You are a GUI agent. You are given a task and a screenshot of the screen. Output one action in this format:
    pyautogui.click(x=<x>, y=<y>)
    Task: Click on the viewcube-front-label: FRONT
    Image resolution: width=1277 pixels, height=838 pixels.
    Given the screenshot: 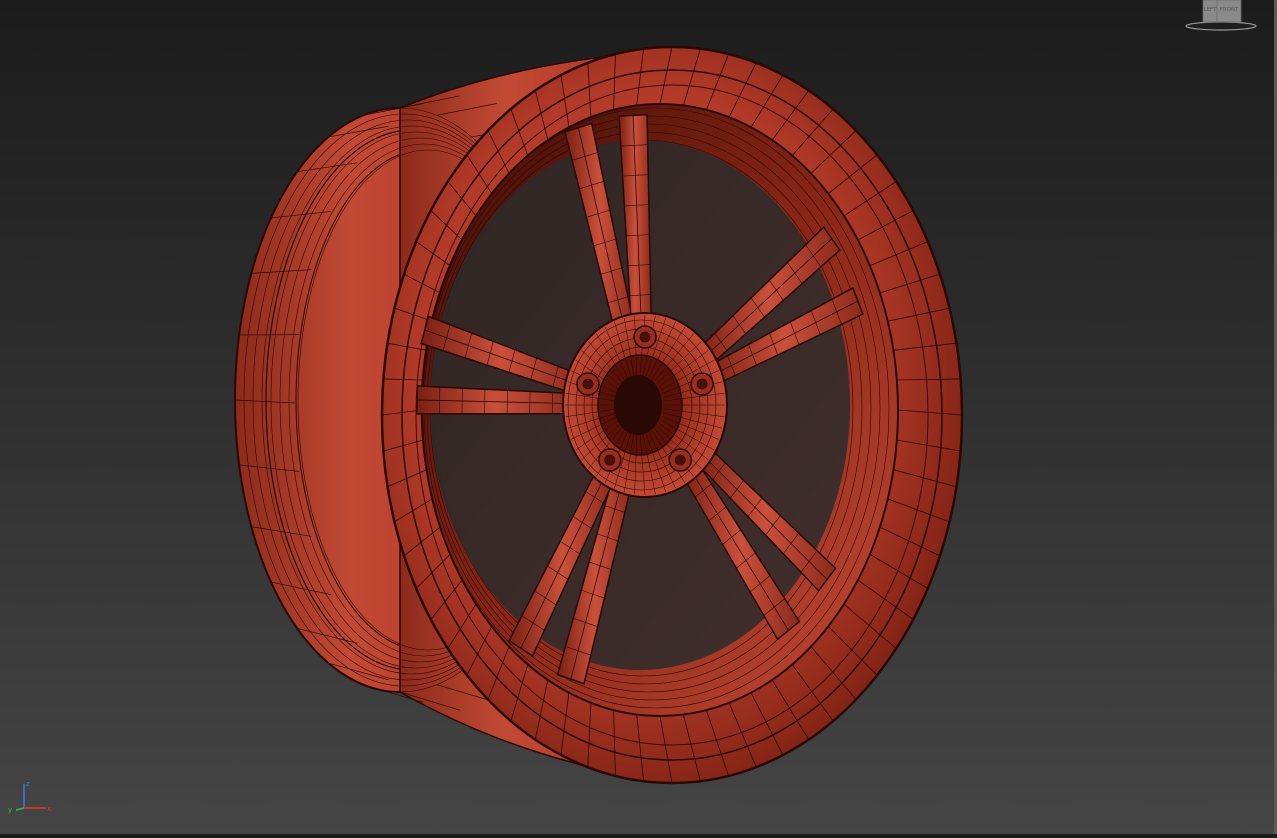 What is the action you would take?
    pyautogui.click(x=1229, y=10)
    